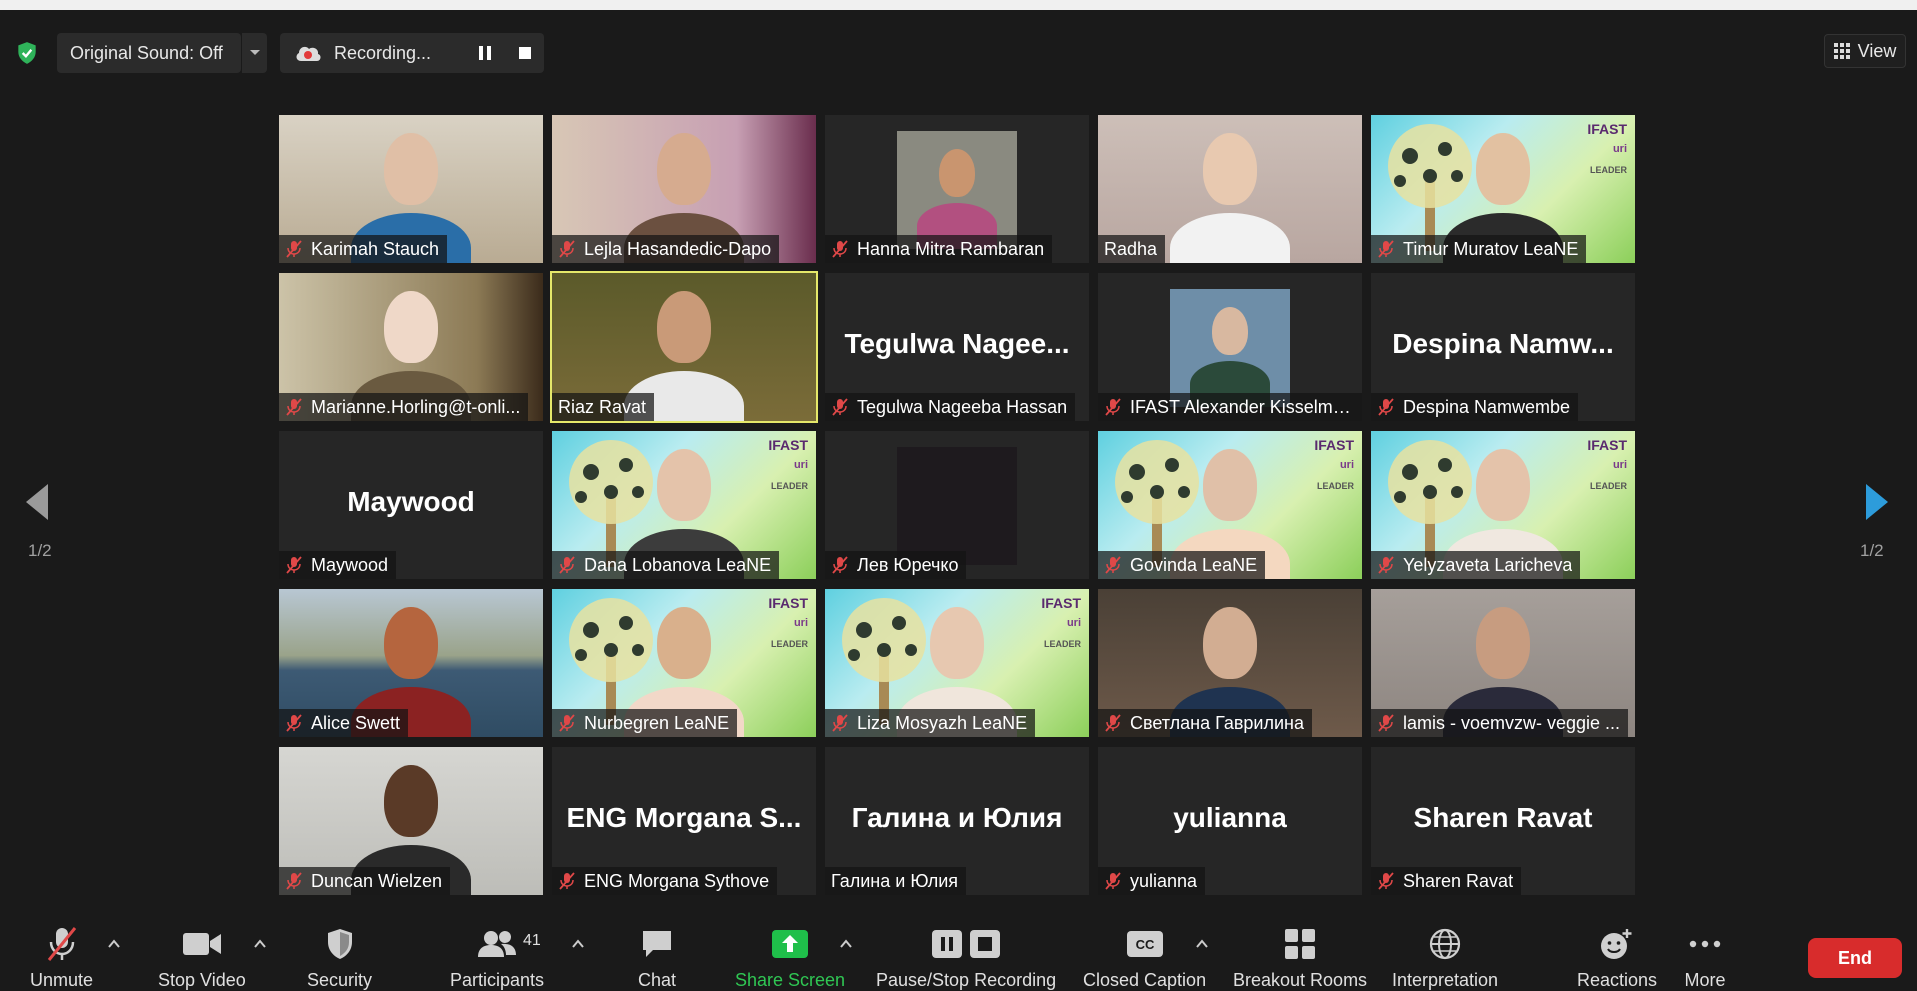  I want to click on breakout-rooms-button: Breakout Rooms, so click(1300, 957).